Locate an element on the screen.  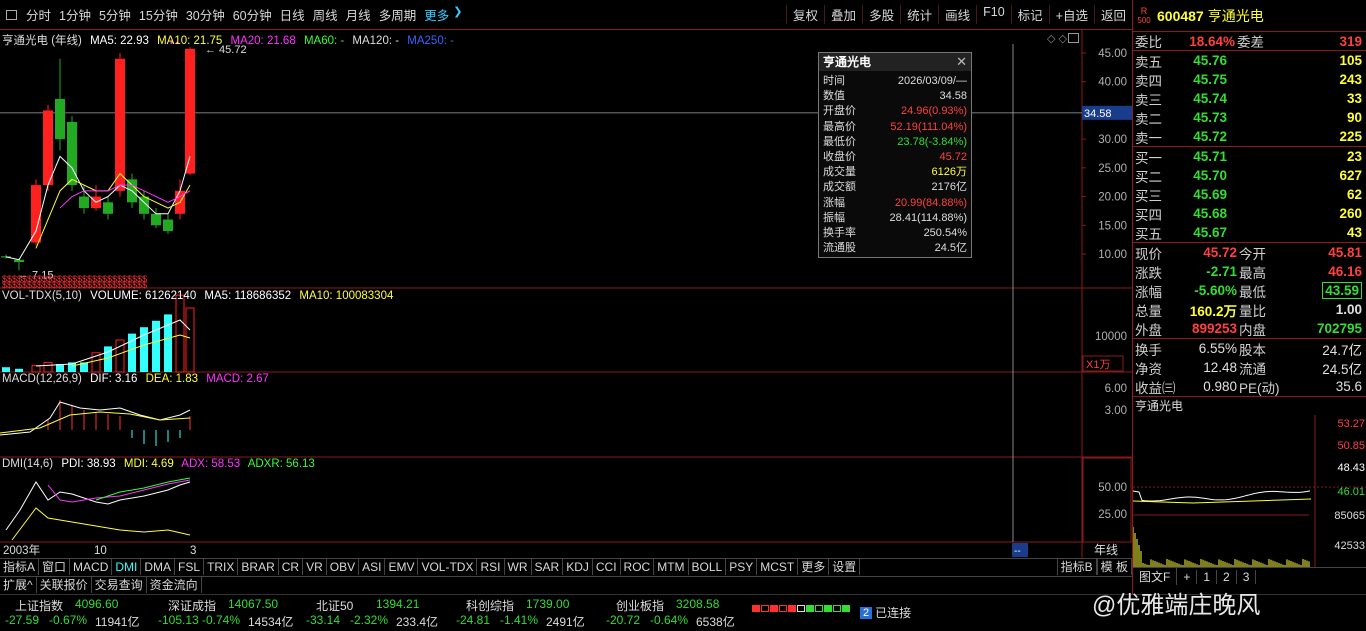
tool-btn-7: +自选 is located at coordinates (1071, 14).